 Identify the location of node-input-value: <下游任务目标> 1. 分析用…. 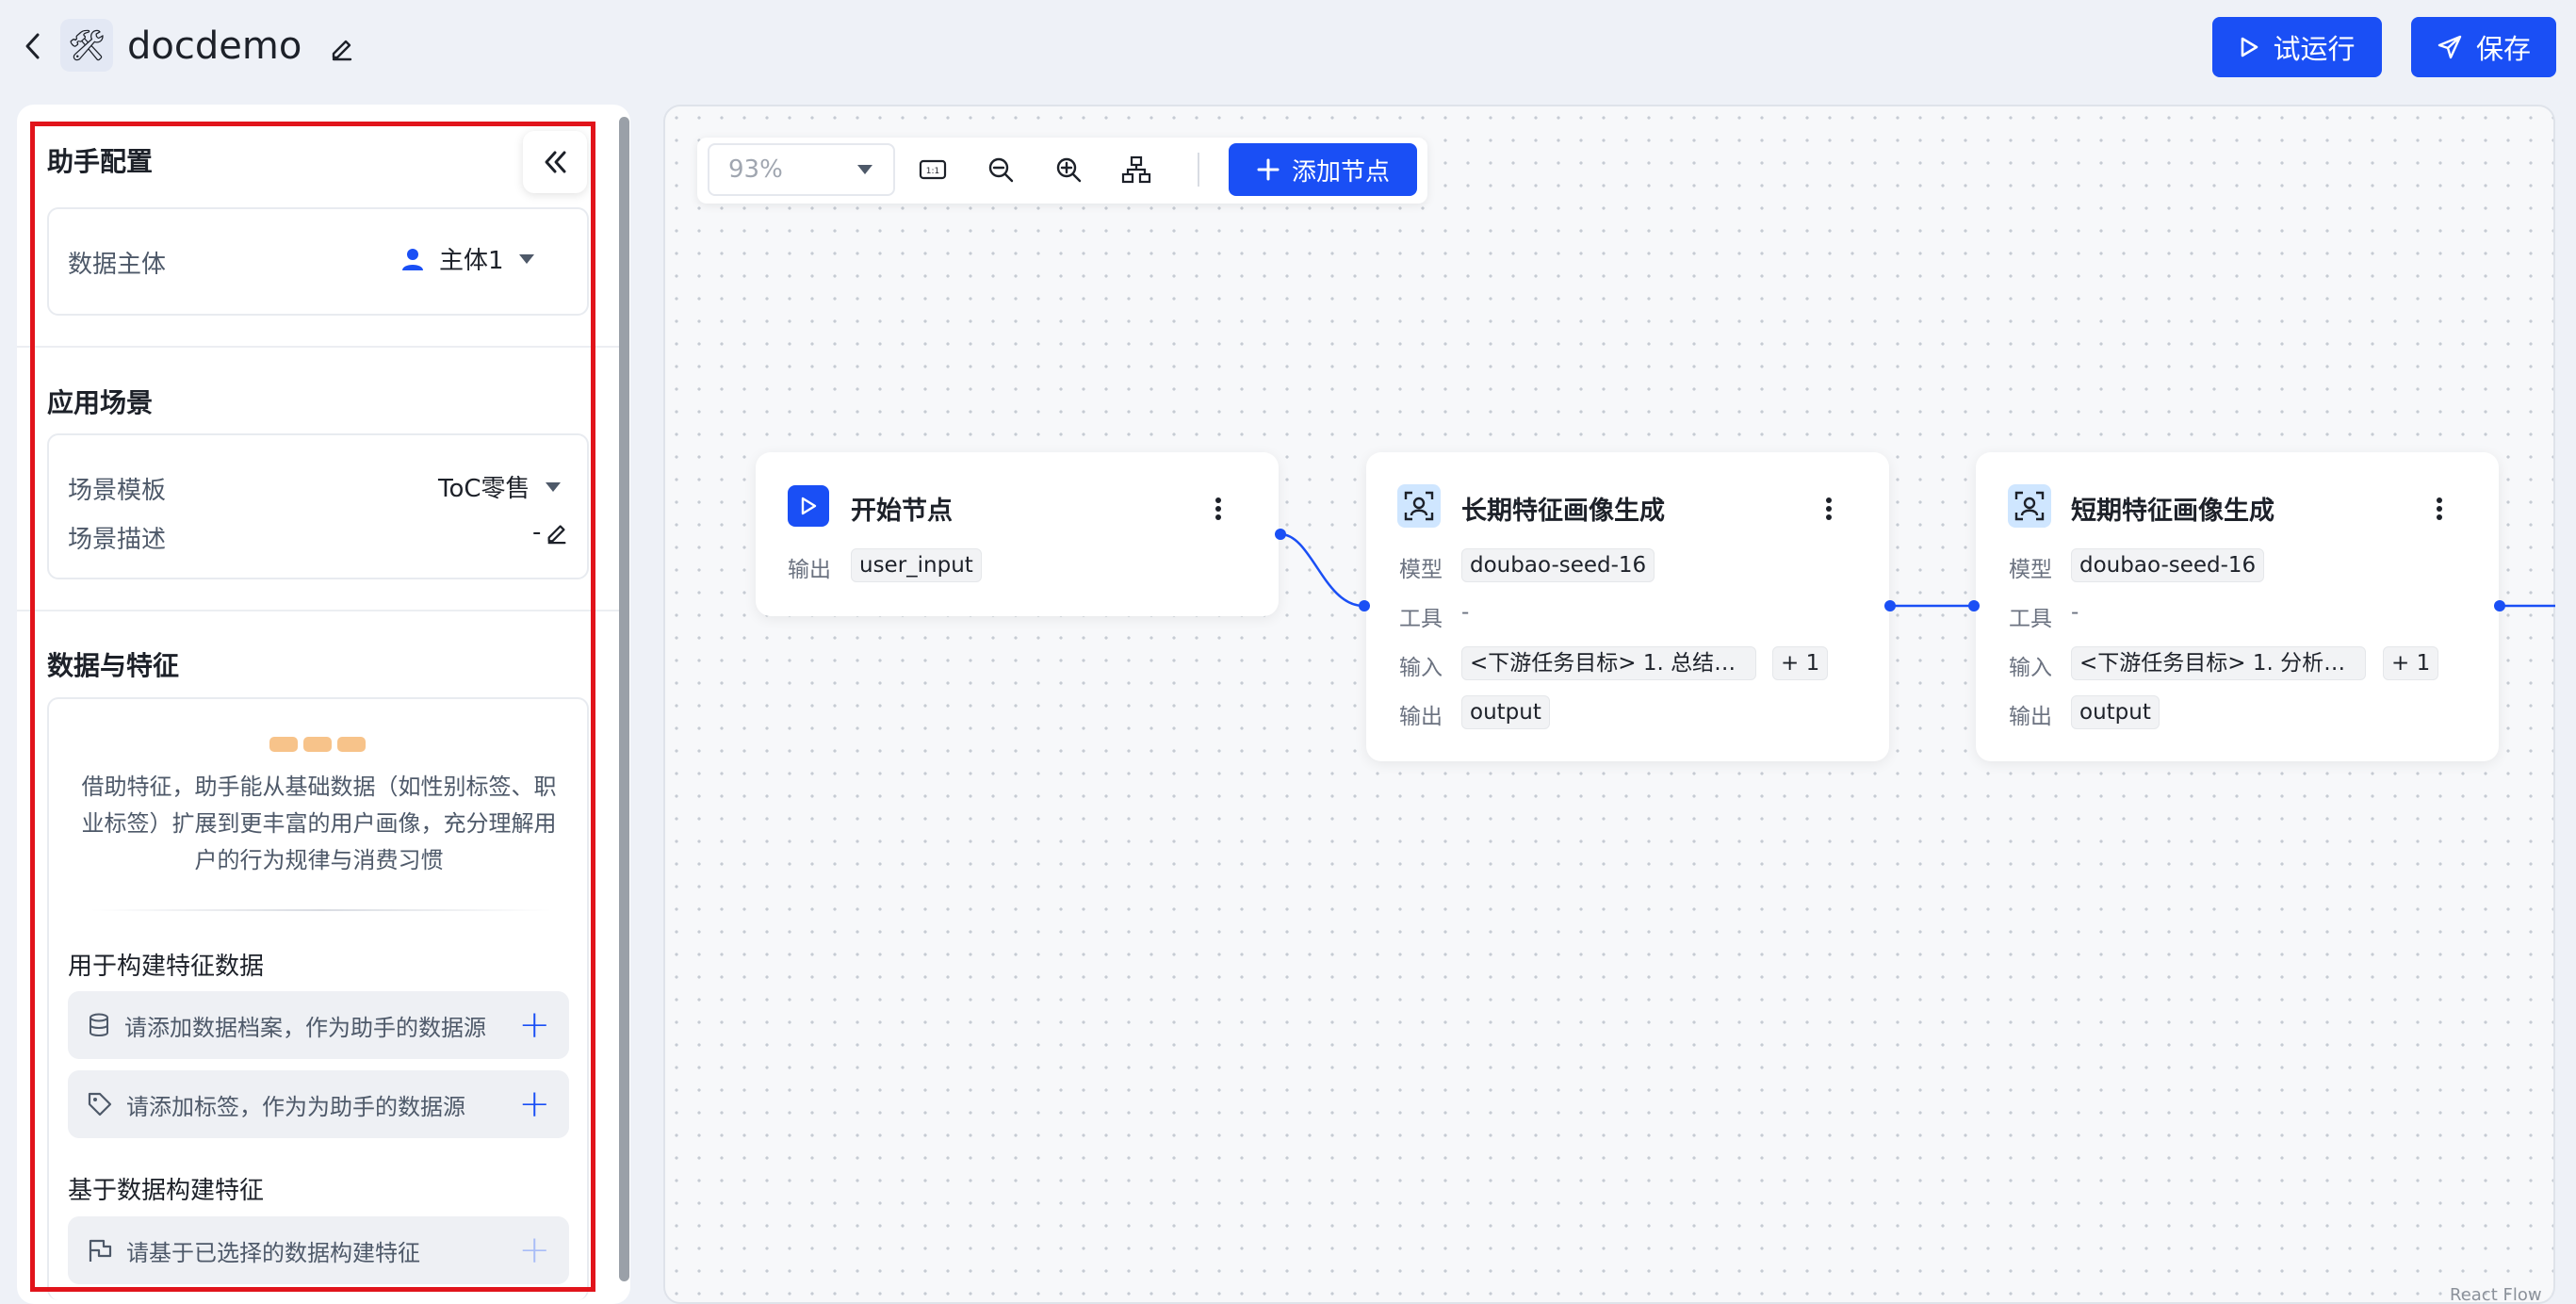
(2218, 663).